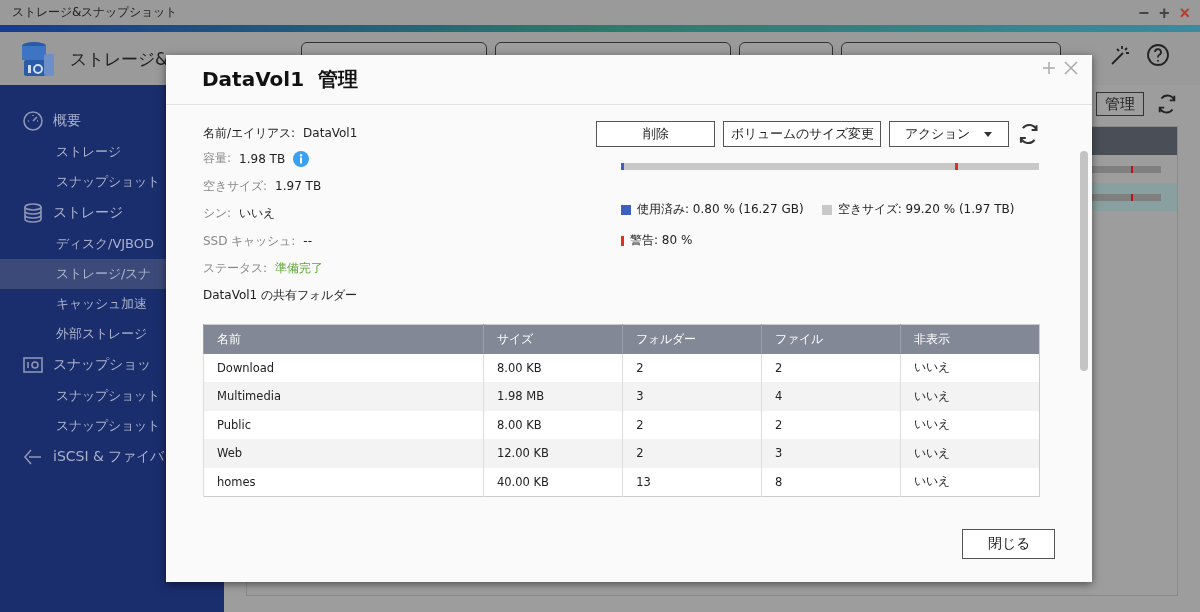  Describe the element at coordinates (831, 396) in the screenshot. I see `table-cell: 4` at that location.